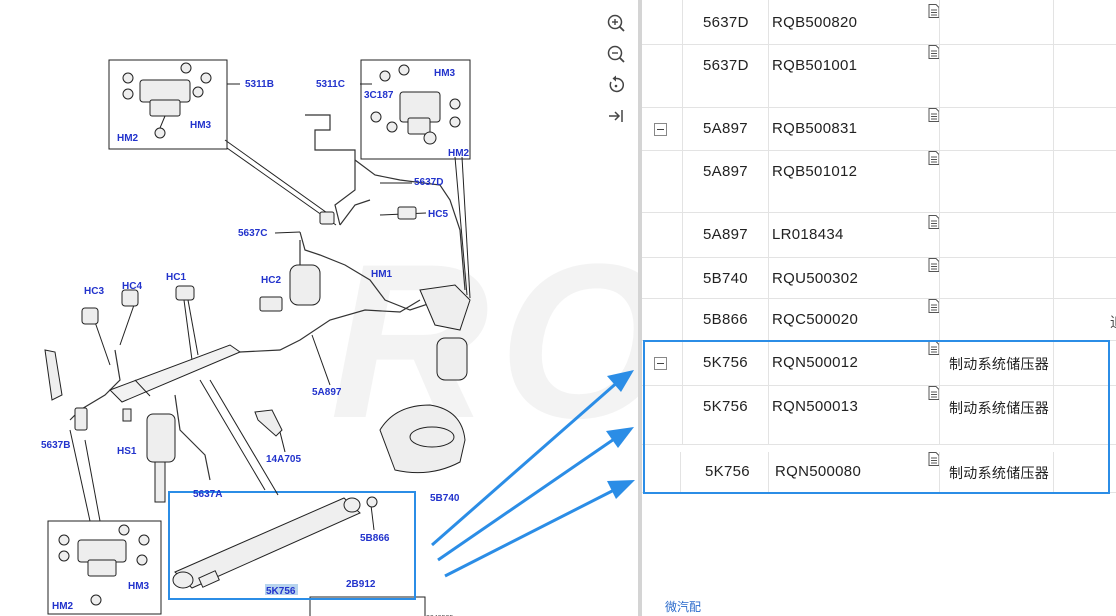 This screenshot has height=616, width=1116. Describe the element at coordinates (879, 235) in the screenshot. I see `table-row: 5A897 LR018434` at that location.